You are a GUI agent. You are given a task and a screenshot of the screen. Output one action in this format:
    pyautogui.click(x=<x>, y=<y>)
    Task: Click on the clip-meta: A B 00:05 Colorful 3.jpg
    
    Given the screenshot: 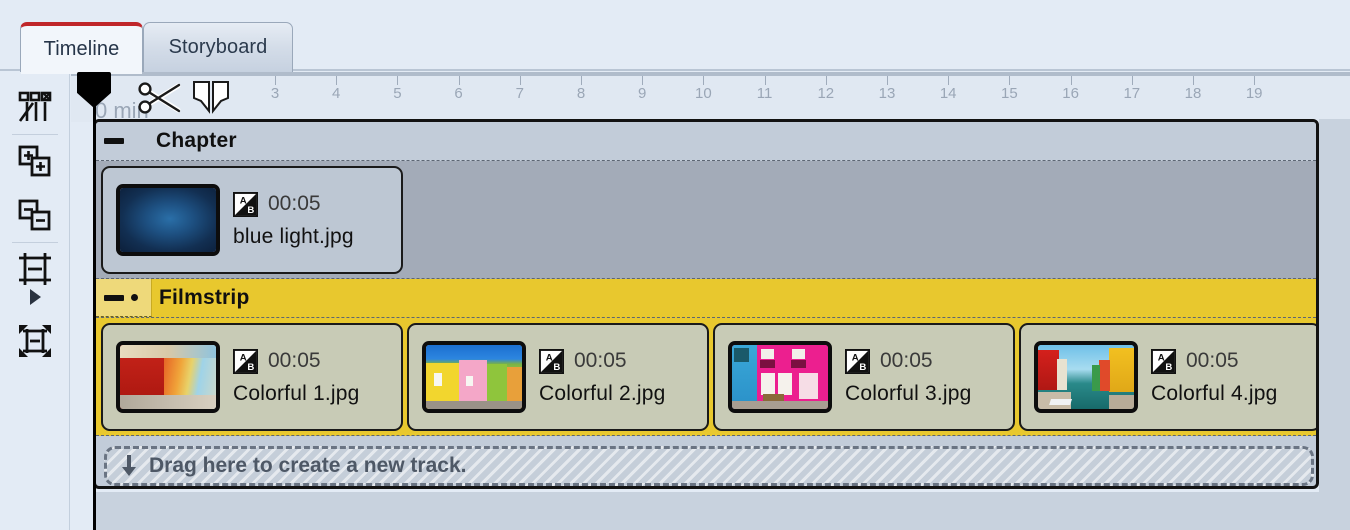 What is the action you would take?
    pyautogui.click(x=908, y=377)
    